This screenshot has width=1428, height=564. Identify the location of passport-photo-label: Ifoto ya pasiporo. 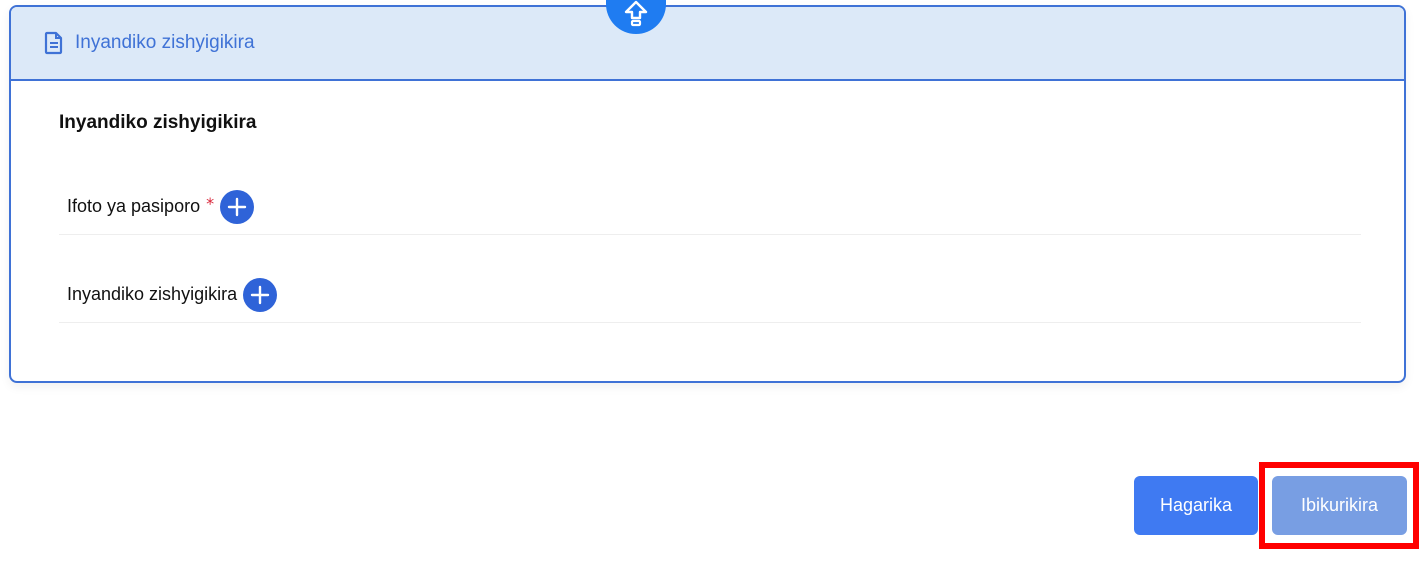
(134, 206).